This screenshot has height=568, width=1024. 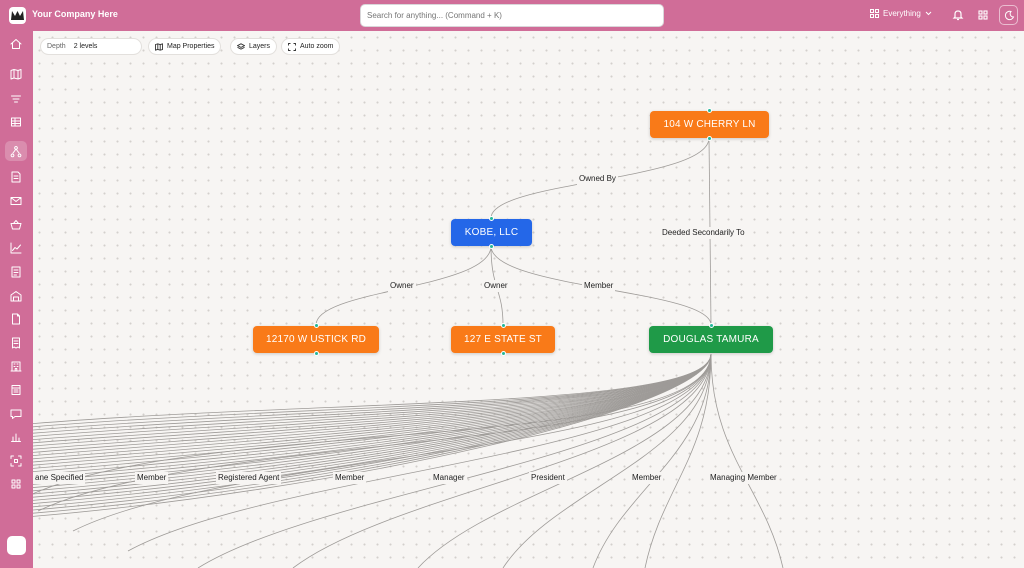 I want to click on sidebar-item-building, so click(x=16, y=366).